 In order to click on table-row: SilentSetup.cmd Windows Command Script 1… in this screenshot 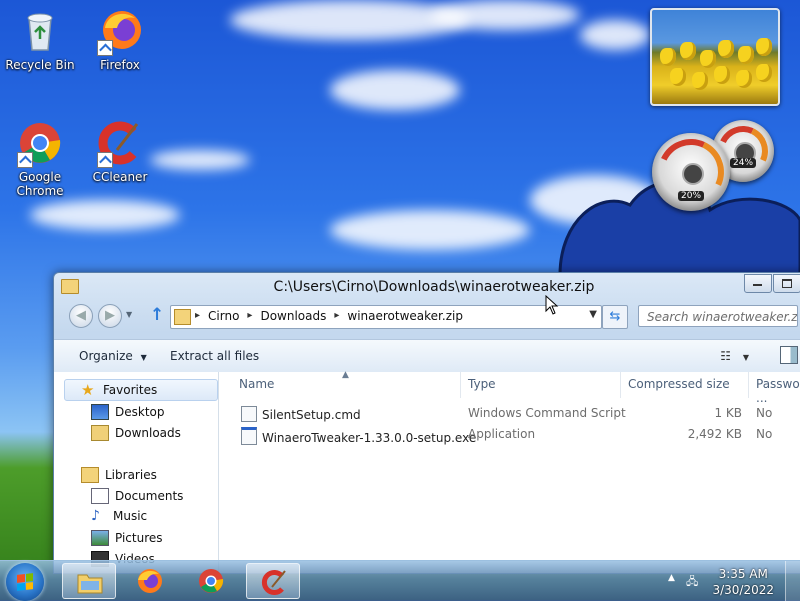, I will do `click(518, 413)`.